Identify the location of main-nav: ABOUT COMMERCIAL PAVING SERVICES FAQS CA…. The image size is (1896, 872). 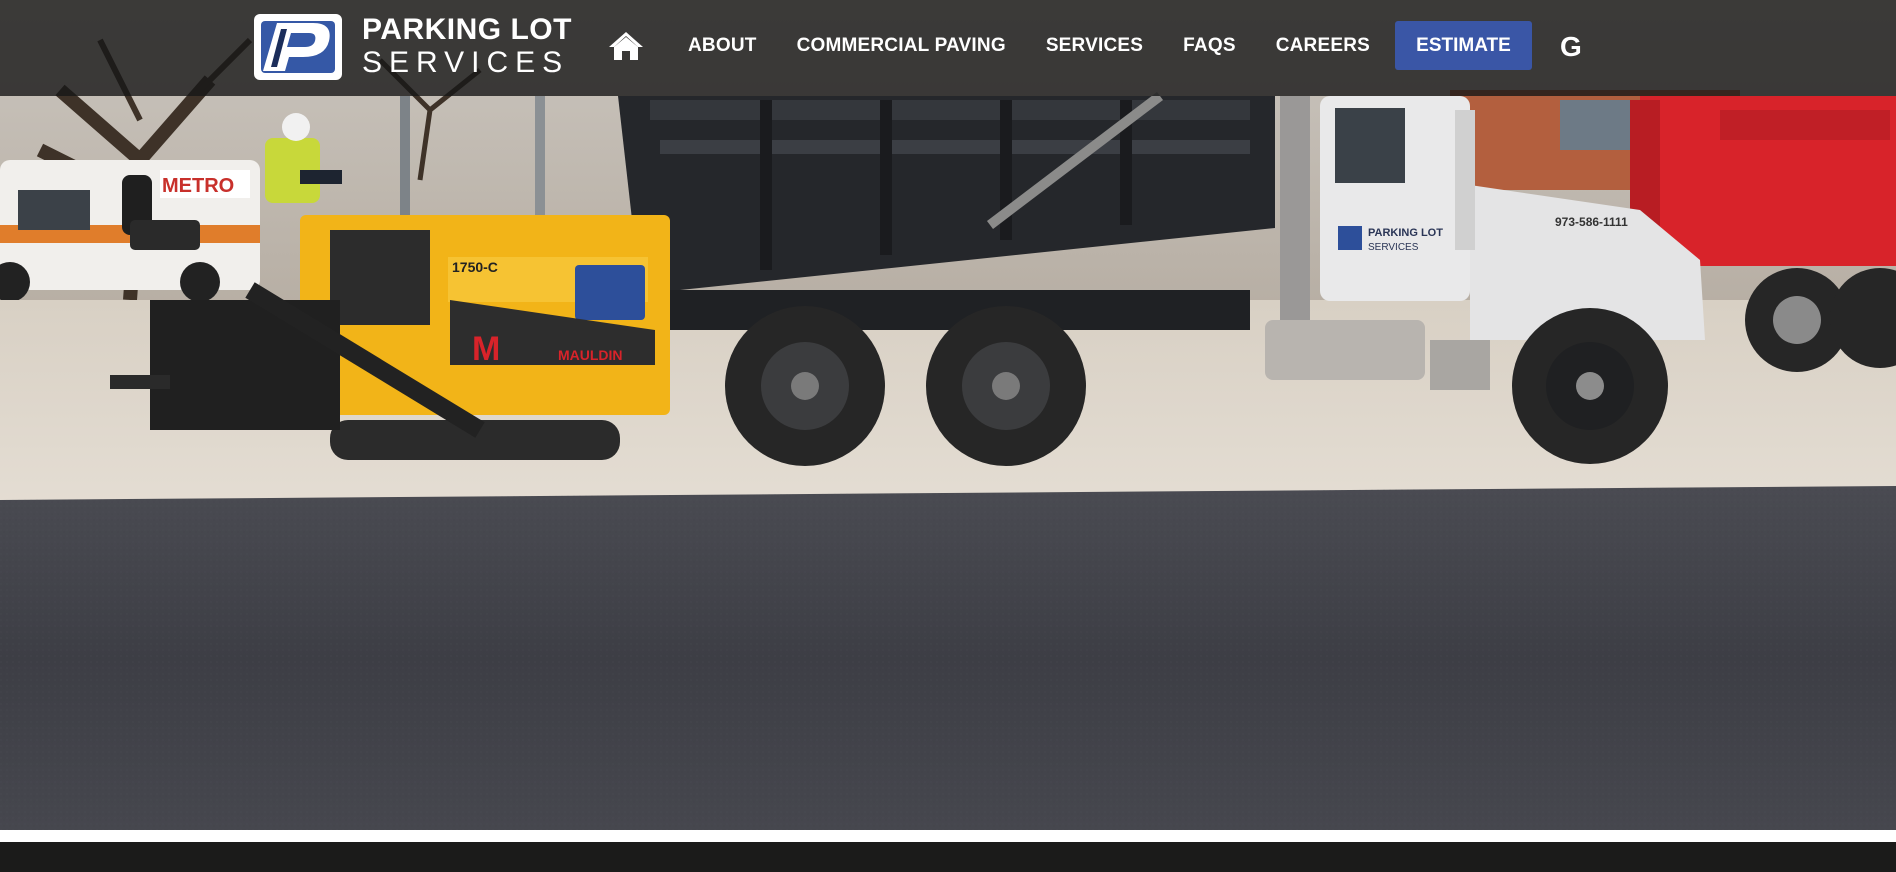
(1009, 46).